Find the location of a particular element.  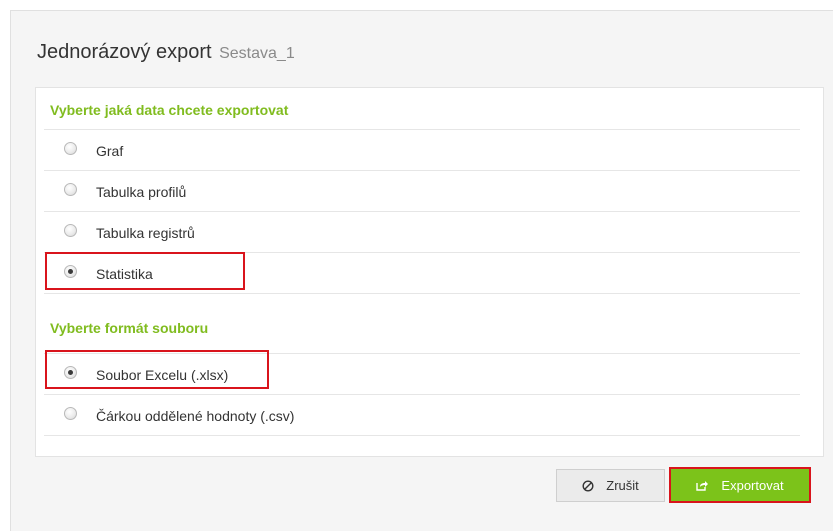

export-share-icon is located at coordinates (702, 485).